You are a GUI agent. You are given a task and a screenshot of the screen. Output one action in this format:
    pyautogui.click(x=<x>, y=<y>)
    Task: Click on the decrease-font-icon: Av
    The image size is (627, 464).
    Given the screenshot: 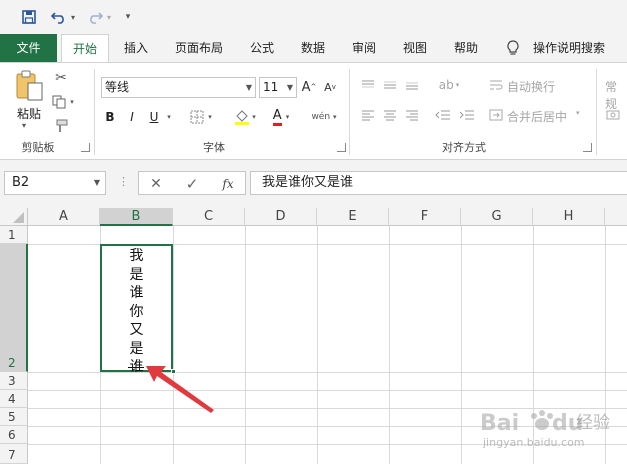 What is the action you would take?
    pyautogui.click(x=330, y=87)
    